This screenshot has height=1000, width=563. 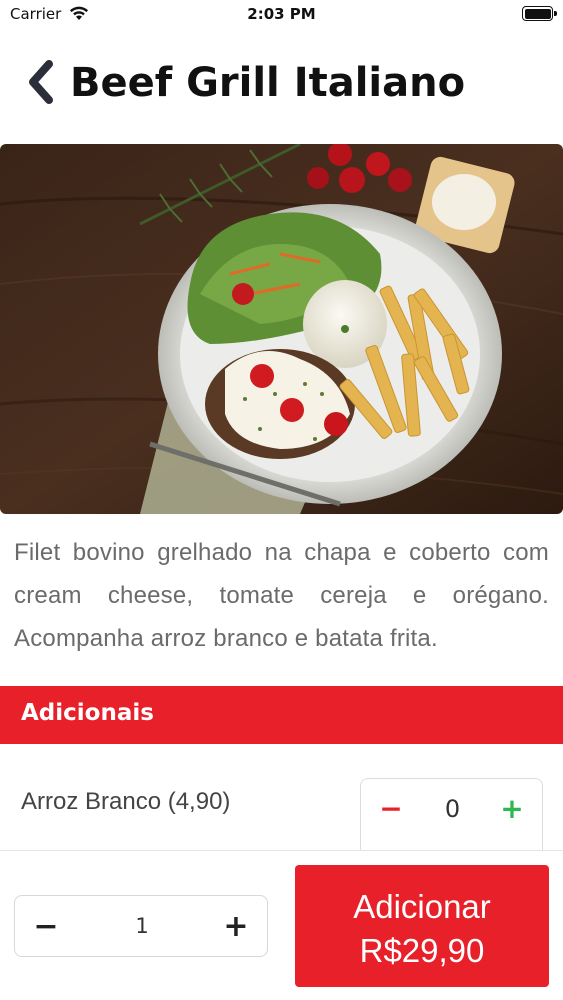 I want to click on page-title: Beef Grill Italiano, so click(x=268, y=83).